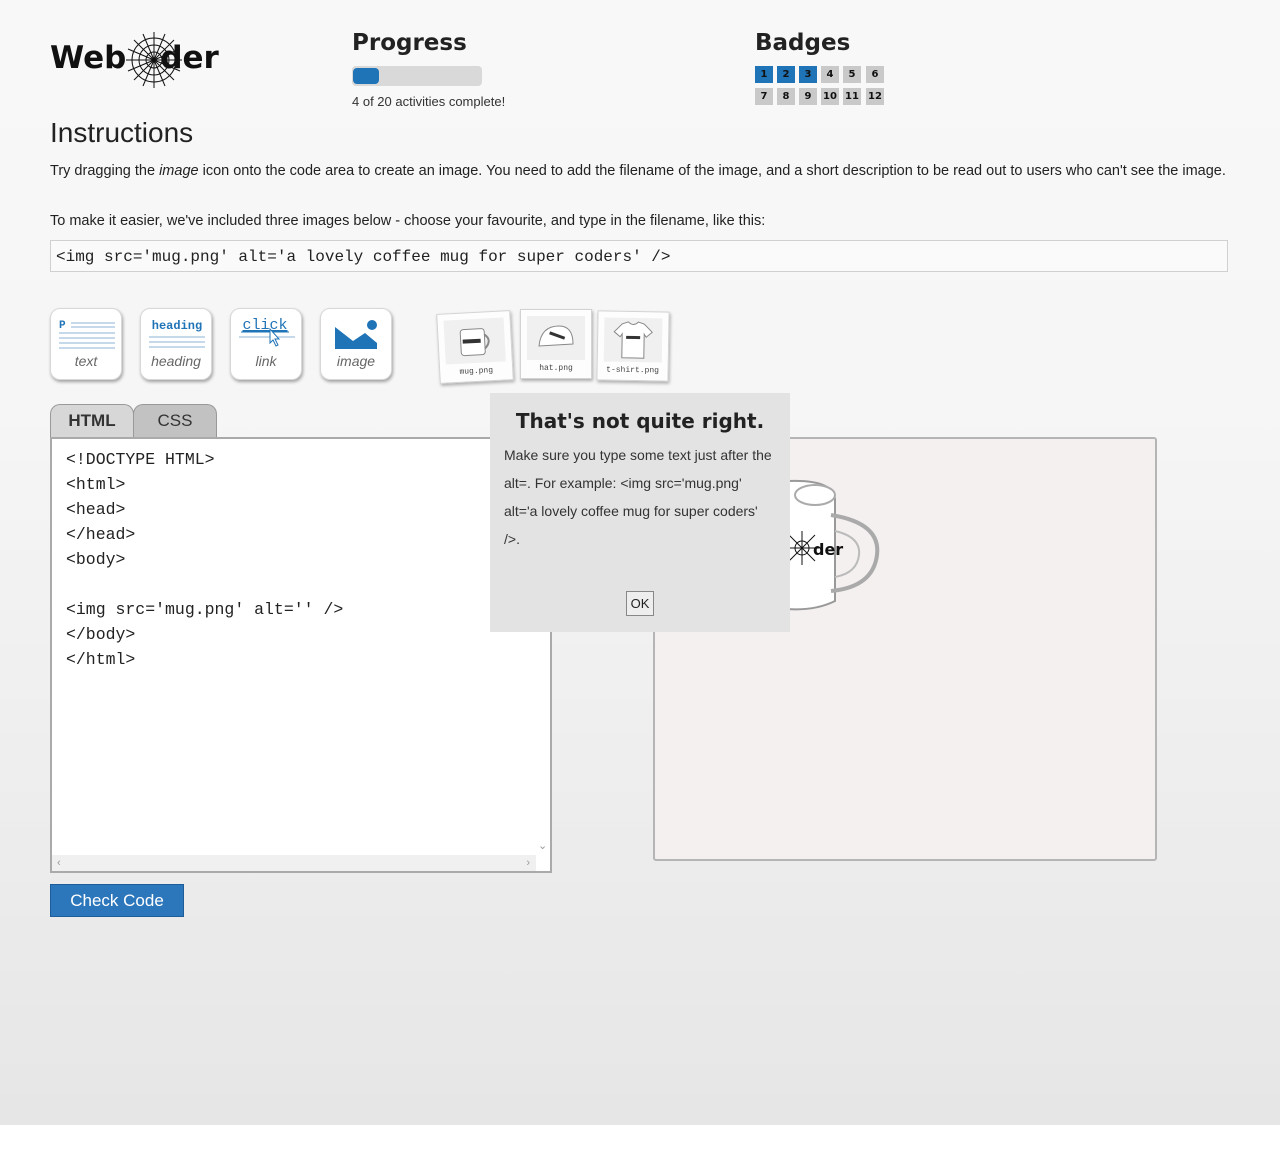 The height and width of the screenshot is (1156, 1280). Describe the element at coordinates (87, 334) in the screenshot. I see `paragraph-icon: P` at that location.